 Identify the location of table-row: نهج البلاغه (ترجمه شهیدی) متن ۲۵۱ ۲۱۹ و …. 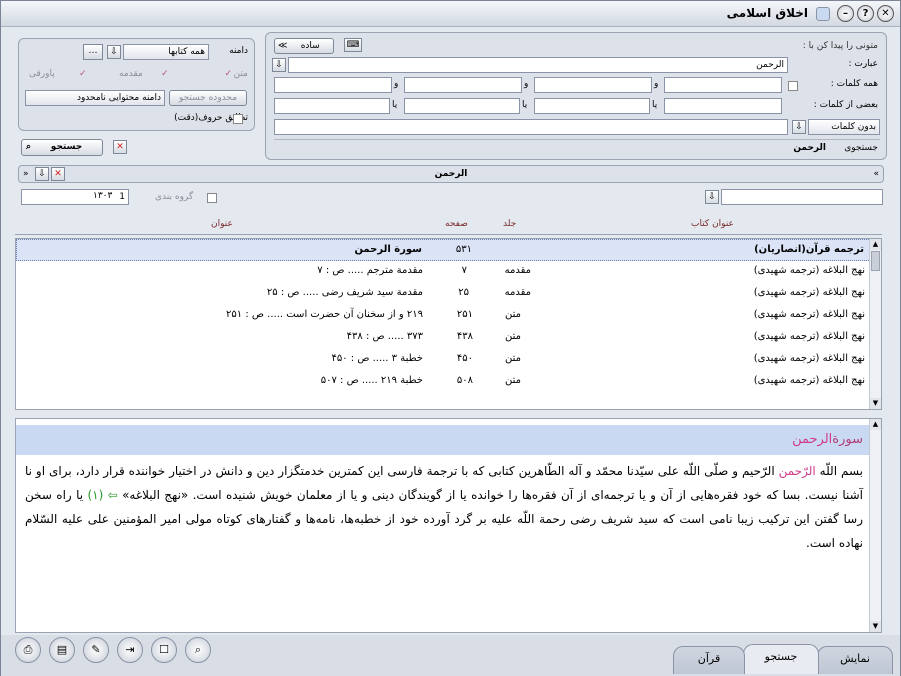
(448, 316).